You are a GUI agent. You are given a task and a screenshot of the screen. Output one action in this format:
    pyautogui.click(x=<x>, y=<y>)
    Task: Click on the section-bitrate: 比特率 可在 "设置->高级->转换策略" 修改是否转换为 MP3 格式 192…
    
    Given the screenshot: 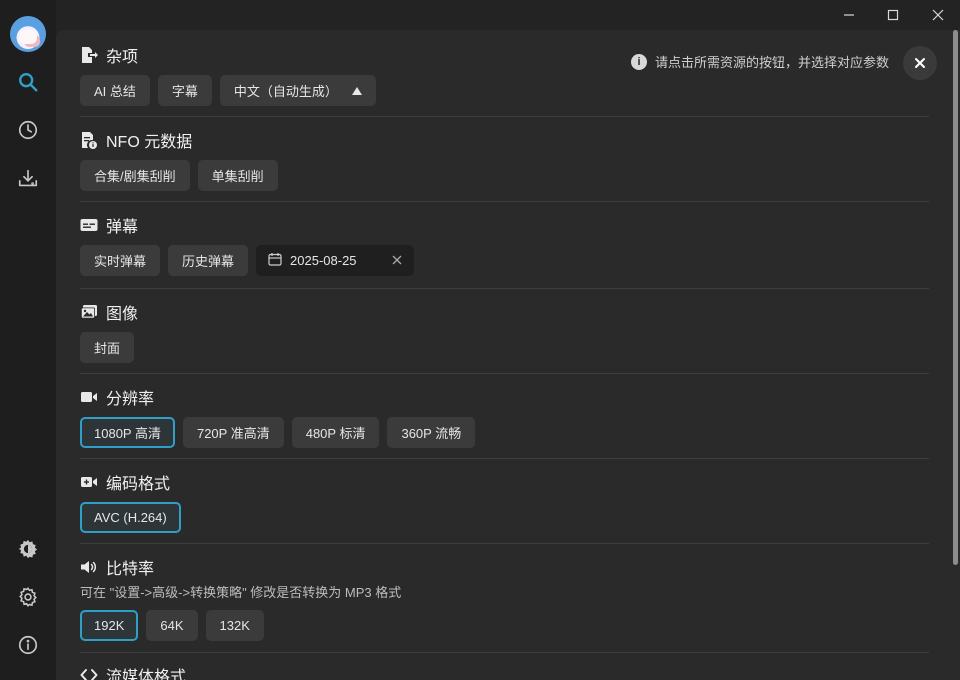 What is the action you would take?
    pyautogui.click(x=504, y=598)
    